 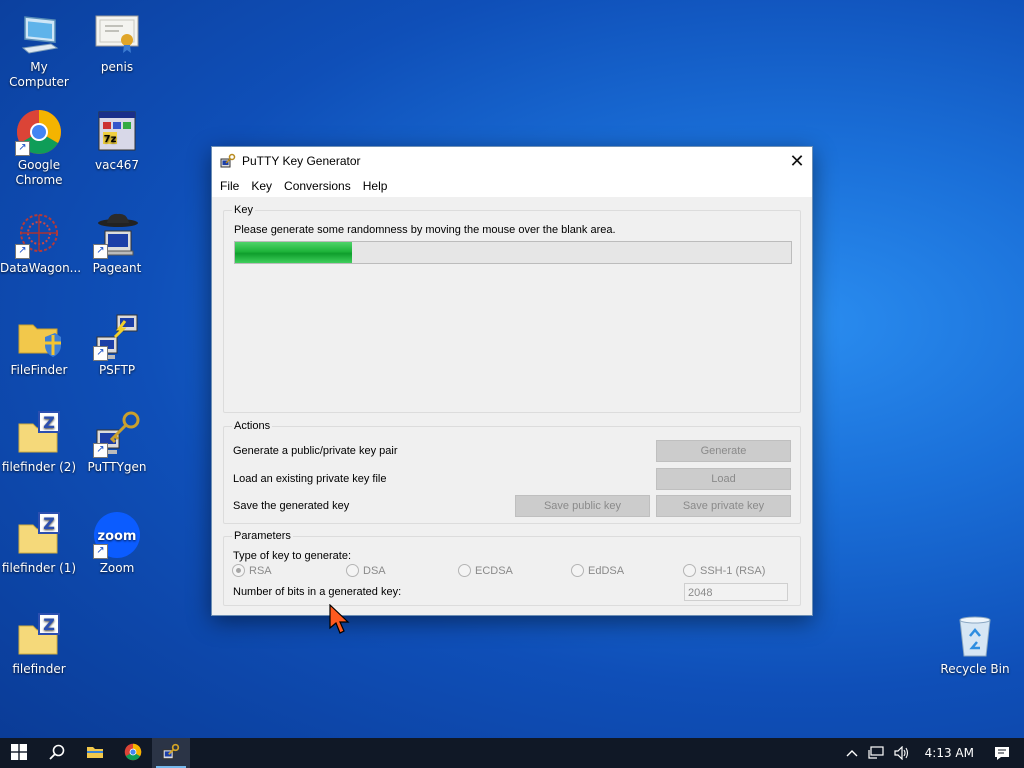 I want to click on desktop-icon-label: vac467, so click(x=117, y=165).